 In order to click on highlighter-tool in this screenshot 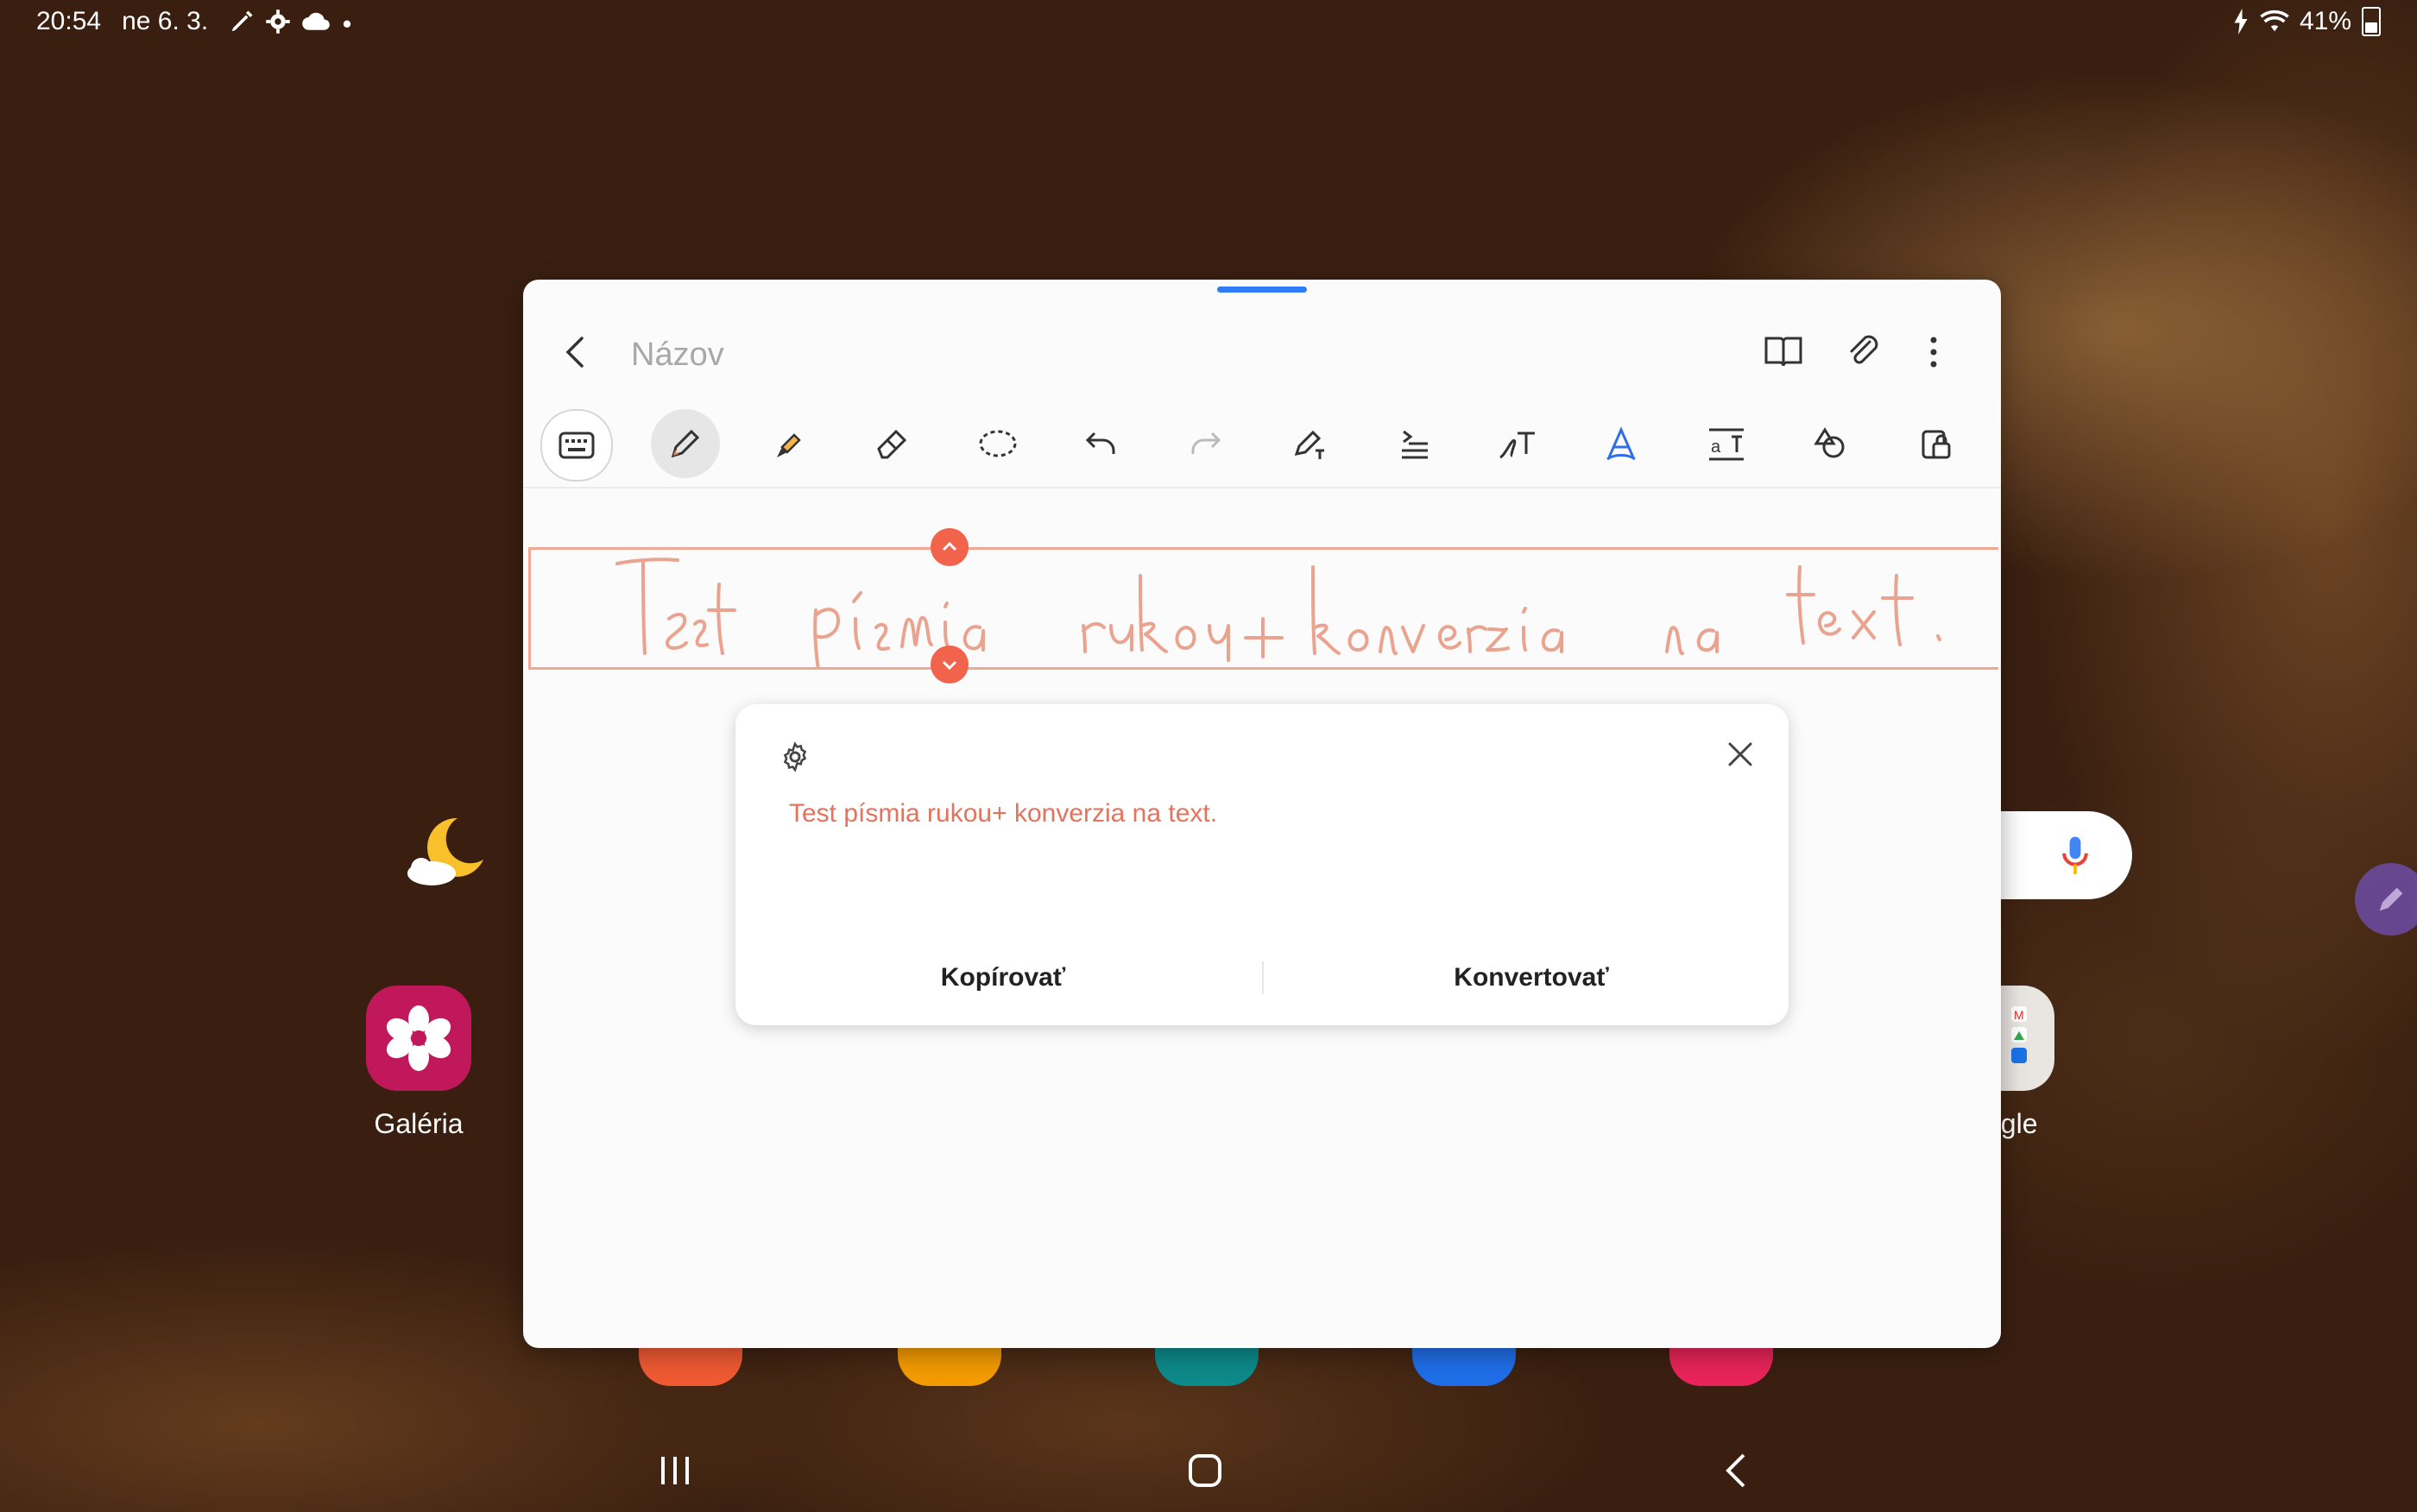, I will do `click(789, 443)`.